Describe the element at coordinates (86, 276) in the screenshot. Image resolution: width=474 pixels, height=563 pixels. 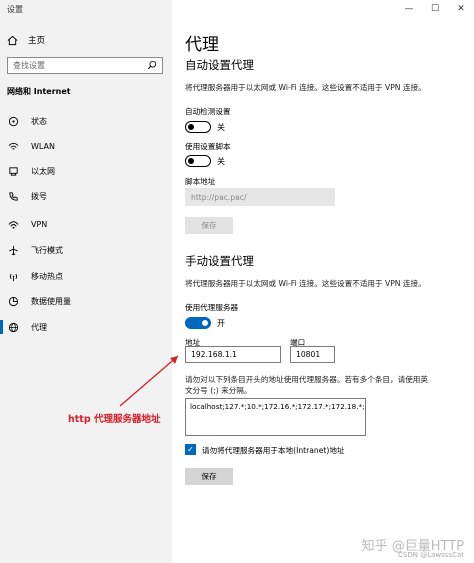
I see `sidebar-item-hotspot: 移动热点` at that location.